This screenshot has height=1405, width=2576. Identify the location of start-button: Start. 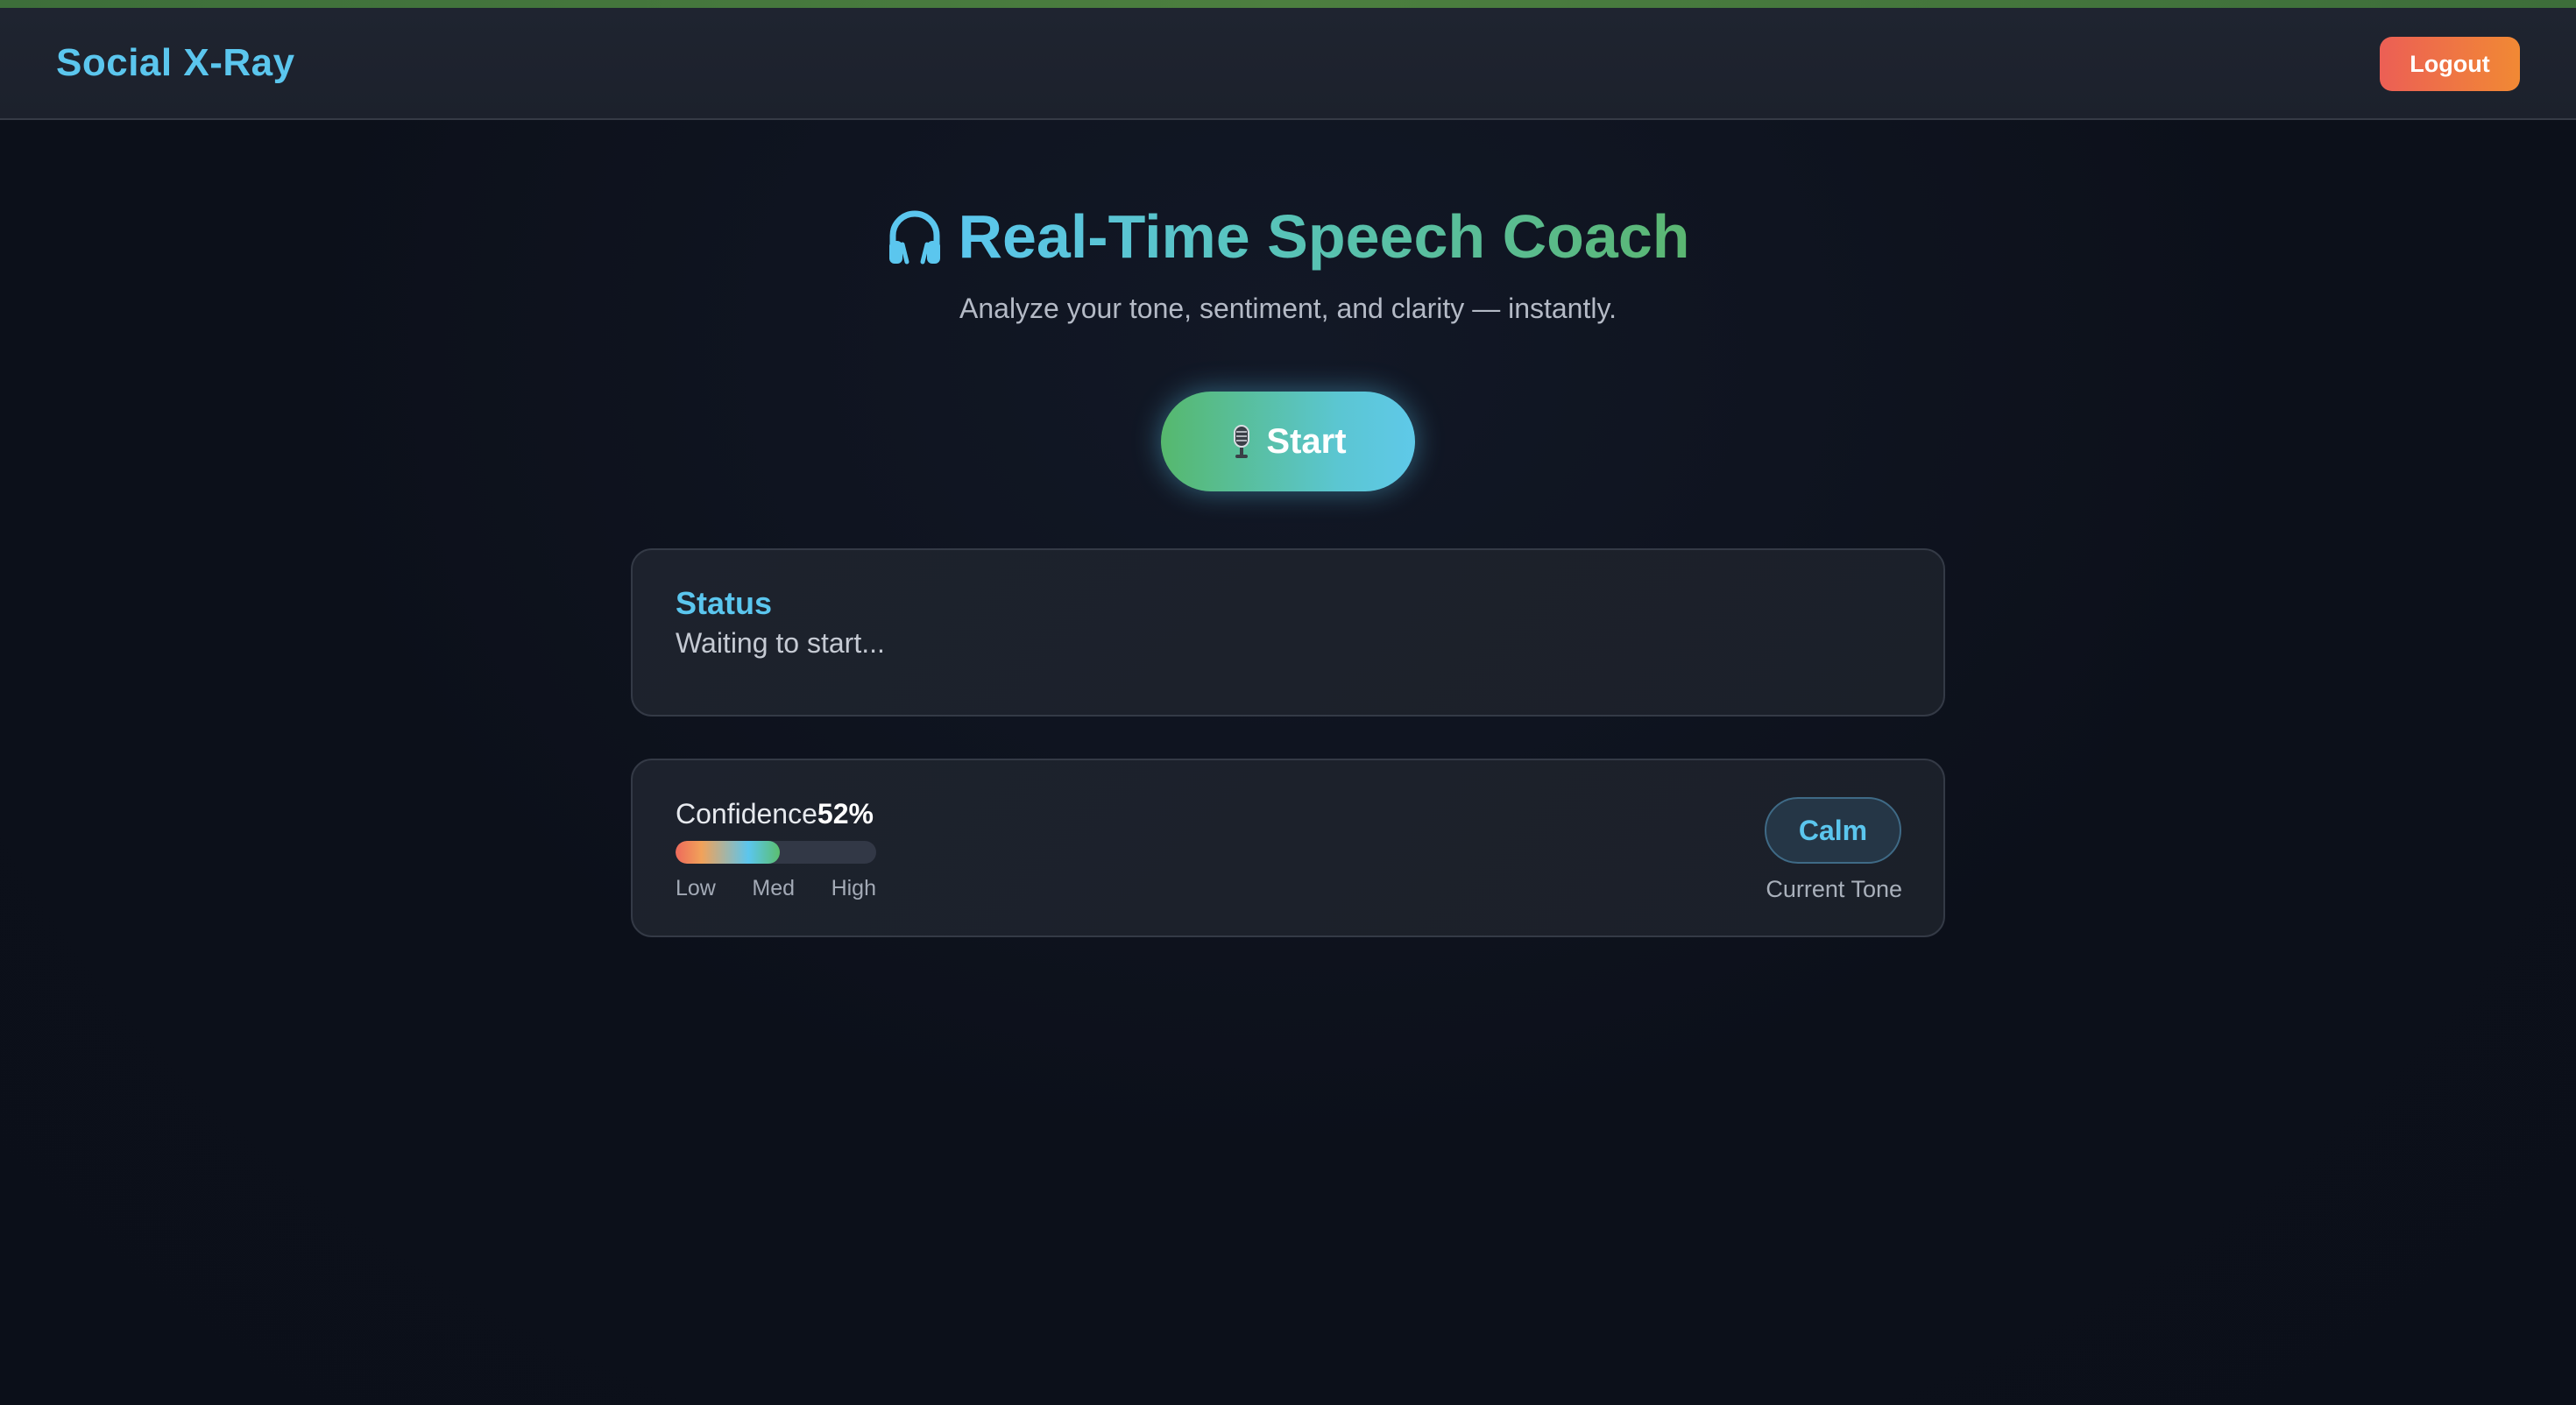
(1288, 441).